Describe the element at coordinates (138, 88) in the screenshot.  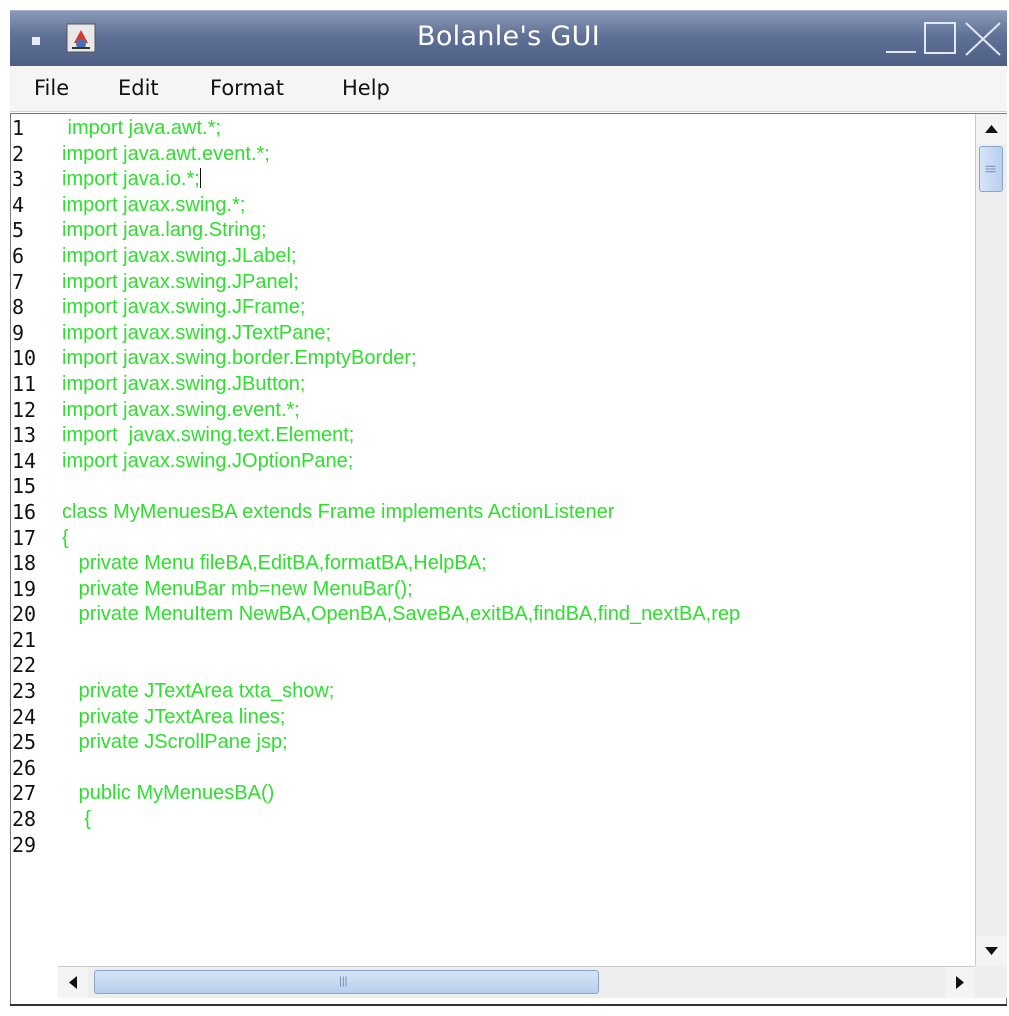
I see `menu-edit: Edit` at that location.